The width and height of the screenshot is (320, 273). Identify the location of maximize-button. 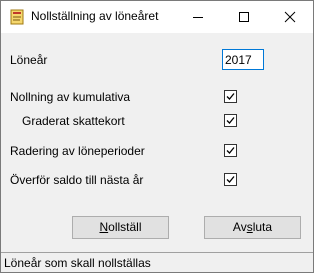
(244, 17).